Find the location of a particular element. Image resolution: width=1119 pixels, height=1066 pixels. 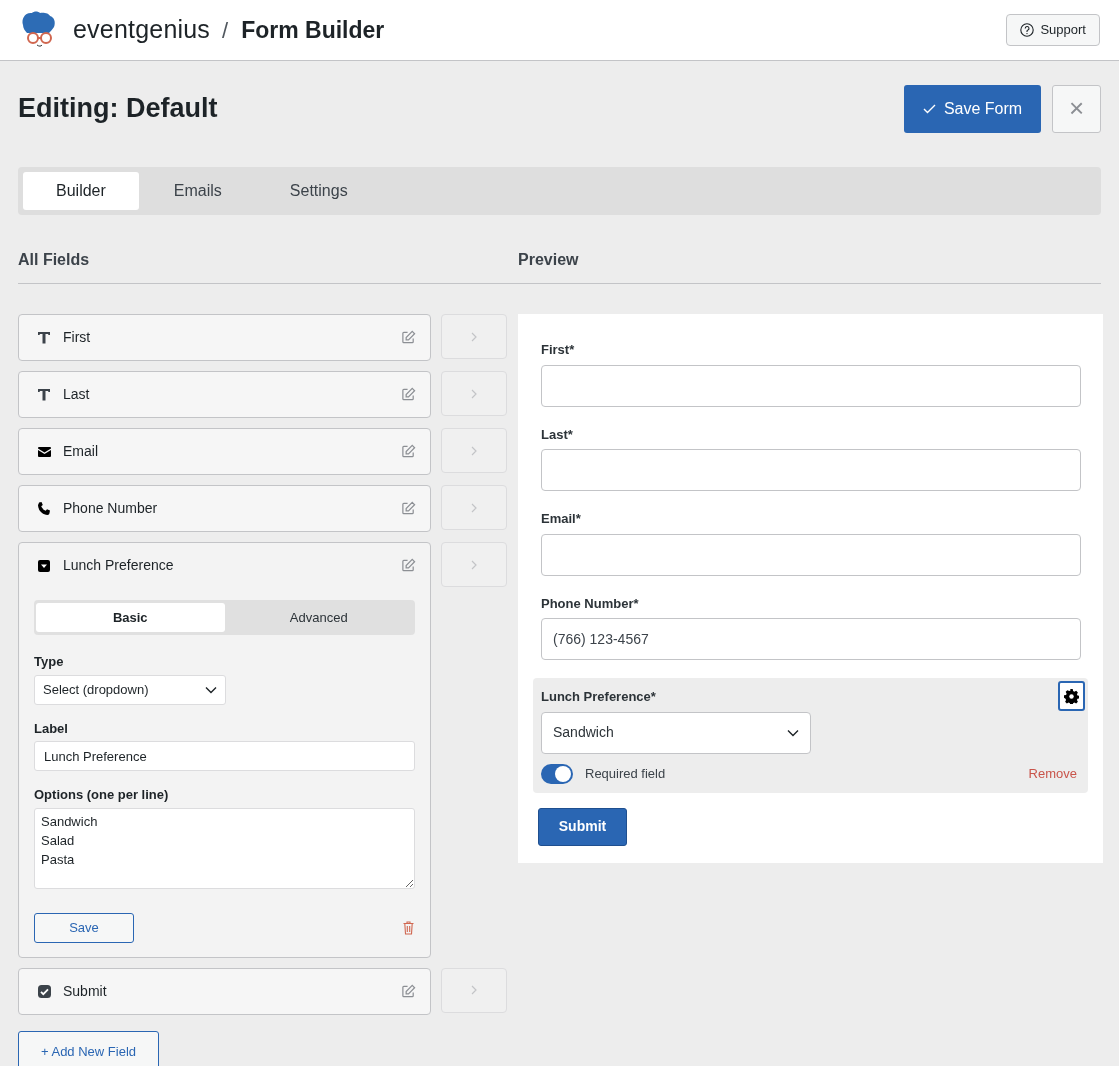

selected-field-panel: Lunch Preference* Sandwich Required field Remove is located at coordinates (810, 735).